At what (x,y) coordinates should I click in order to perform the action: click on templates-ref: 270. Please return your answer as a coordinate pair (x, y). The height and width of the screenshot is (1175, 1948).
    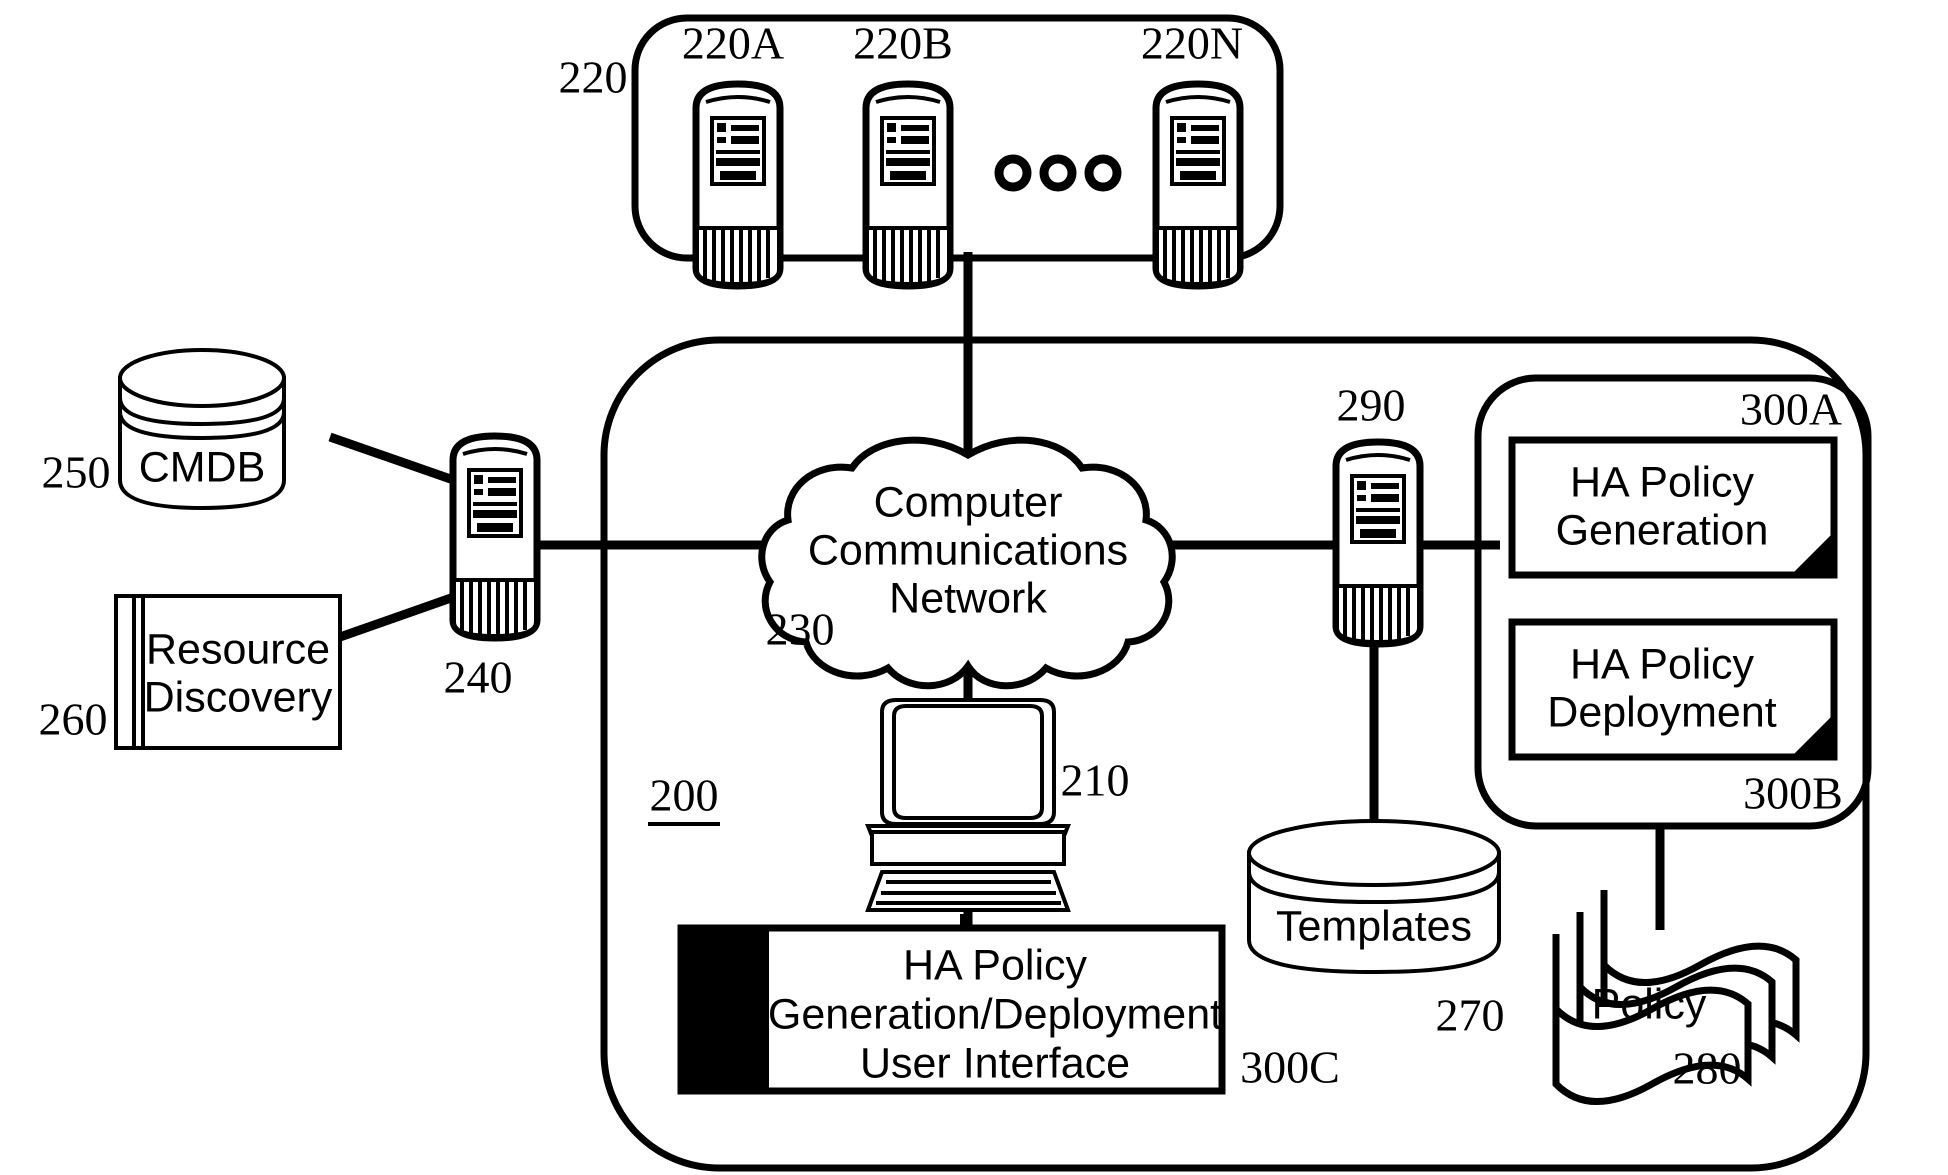
    Looking at the image, I should click on (1470, 1015).